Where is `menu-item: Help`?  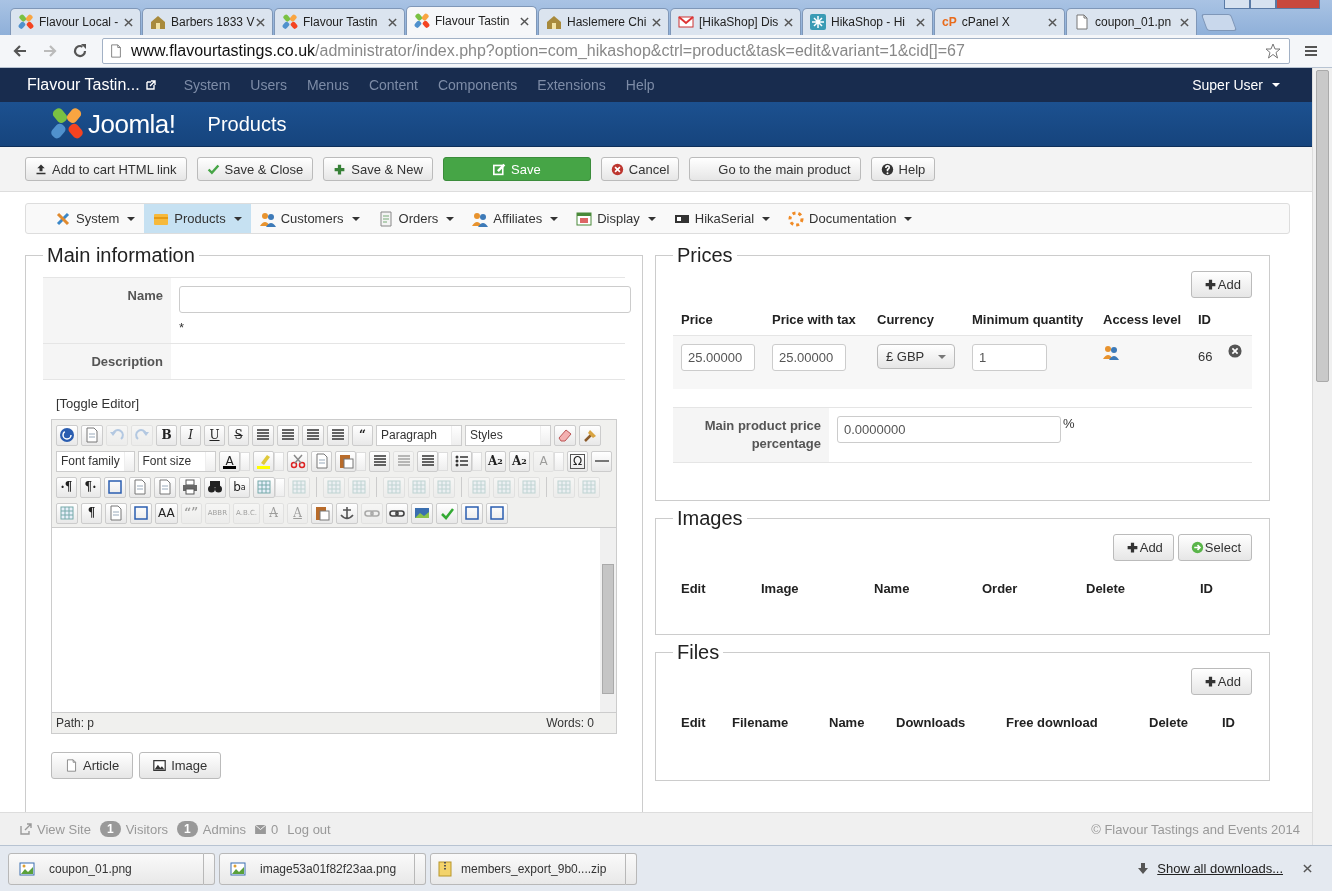
menu-item: Help is located at coordinates (640, 85).